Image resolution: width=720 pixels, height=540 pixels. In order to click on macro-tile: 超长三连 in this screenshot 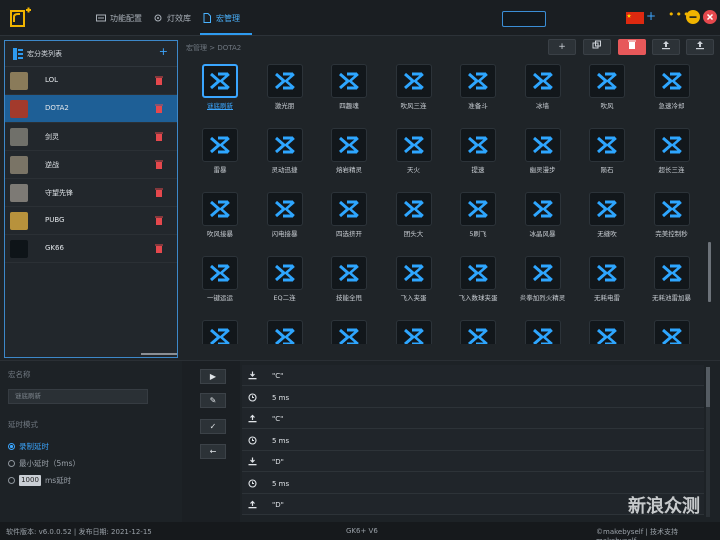, I will do `click(672, 151)`.